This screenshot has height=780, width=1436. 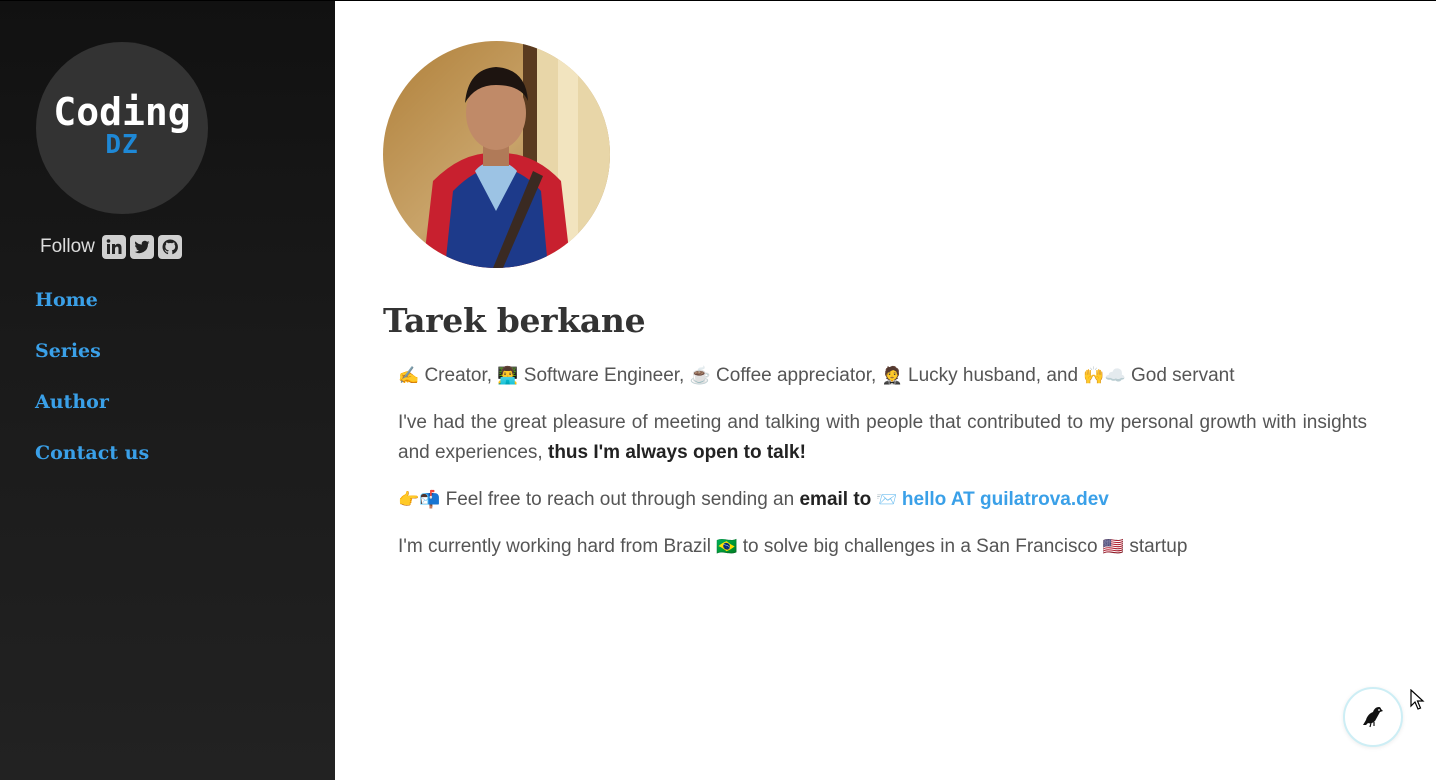 I want to click on bio-text: God servant, so click(x=1180, y=375).